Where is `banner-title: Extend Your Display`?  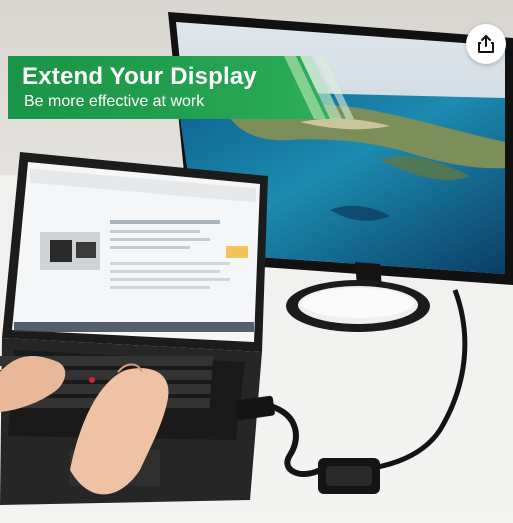
banner-title: Extend Your Display is located at coordinates (139, 76).